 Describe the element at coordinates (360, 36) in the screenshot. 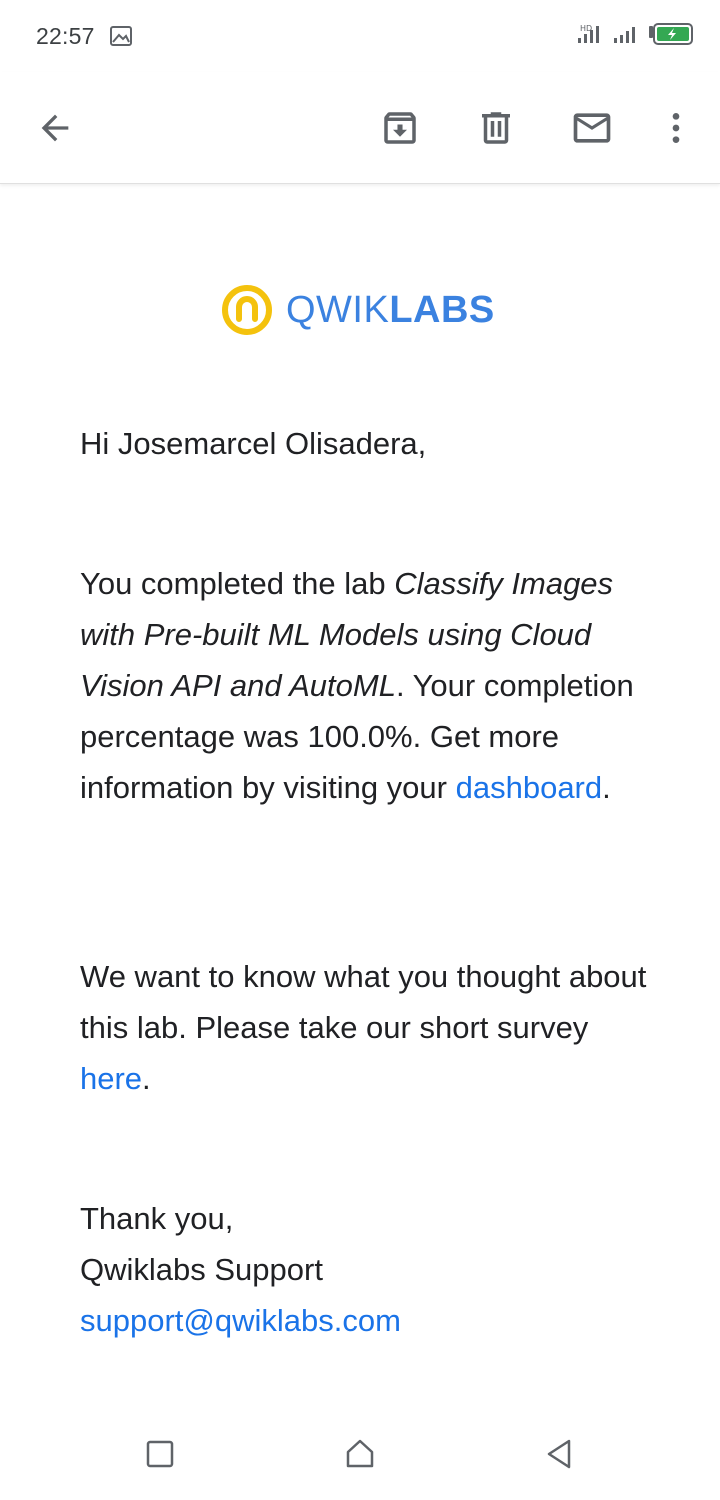

I see `status-bar: 22:57 HD` at that location.